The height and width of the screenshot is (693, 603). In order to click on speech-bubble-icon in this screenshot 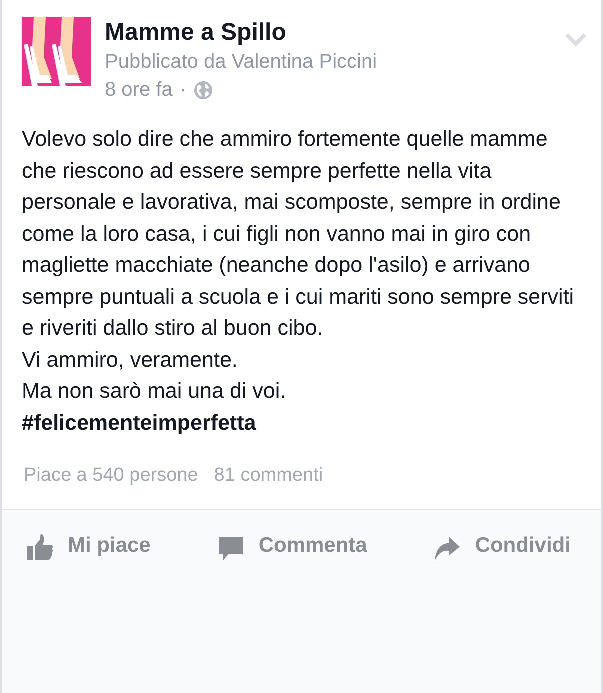, I will do `click(230, 548)`.